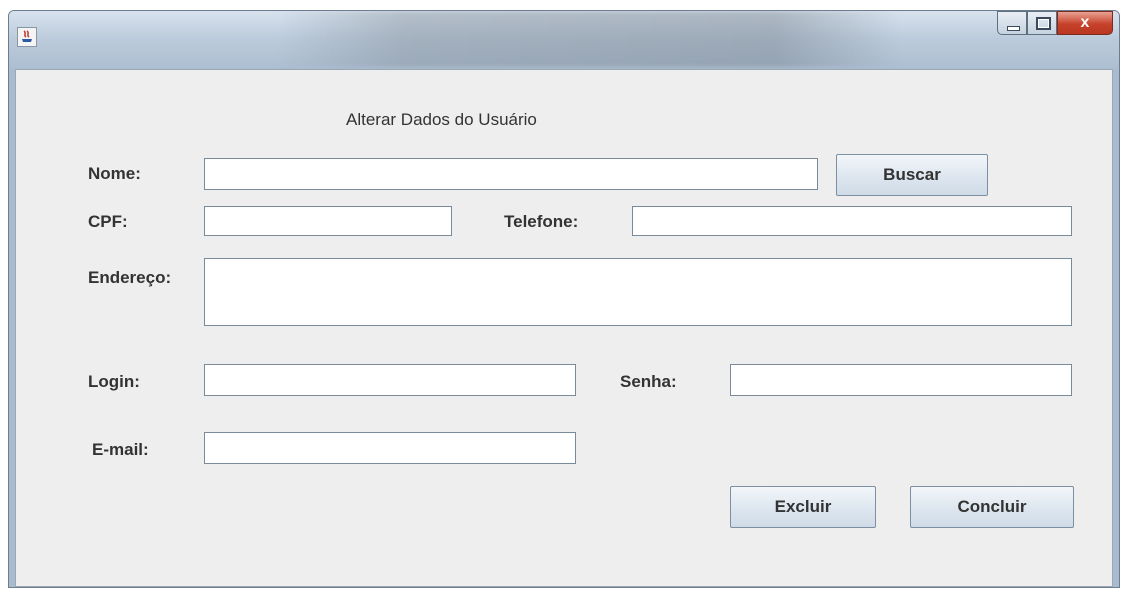 The image size is (1131, 589). Describe the element at coordinates (390, 448) in the screenshot. I see `email-input` at that location.